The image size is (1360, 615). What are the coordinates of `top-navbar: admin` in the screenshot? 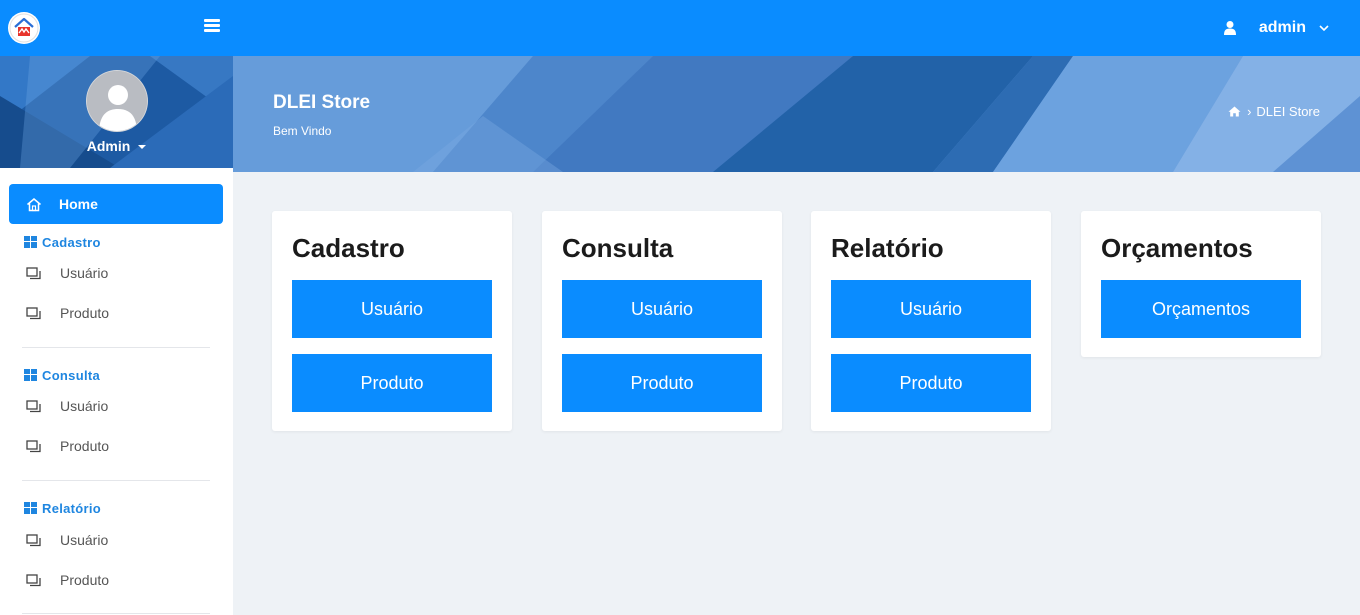 It's located at (680, 28).